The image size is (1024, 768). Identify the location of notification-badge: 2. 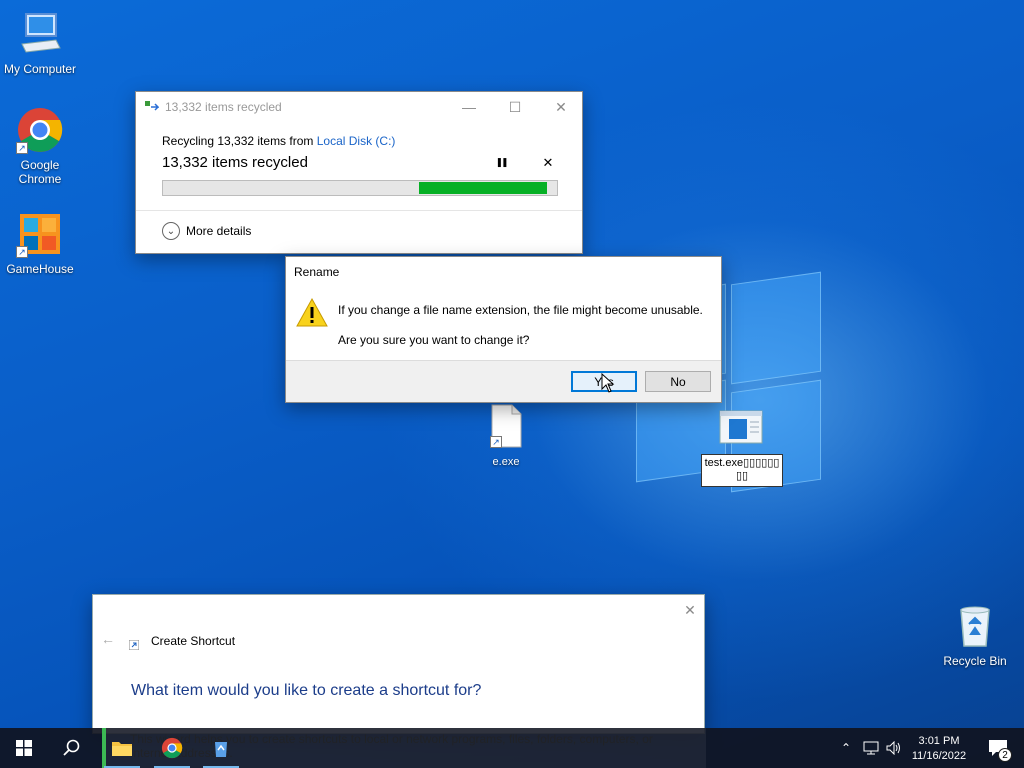
(1005, 755).